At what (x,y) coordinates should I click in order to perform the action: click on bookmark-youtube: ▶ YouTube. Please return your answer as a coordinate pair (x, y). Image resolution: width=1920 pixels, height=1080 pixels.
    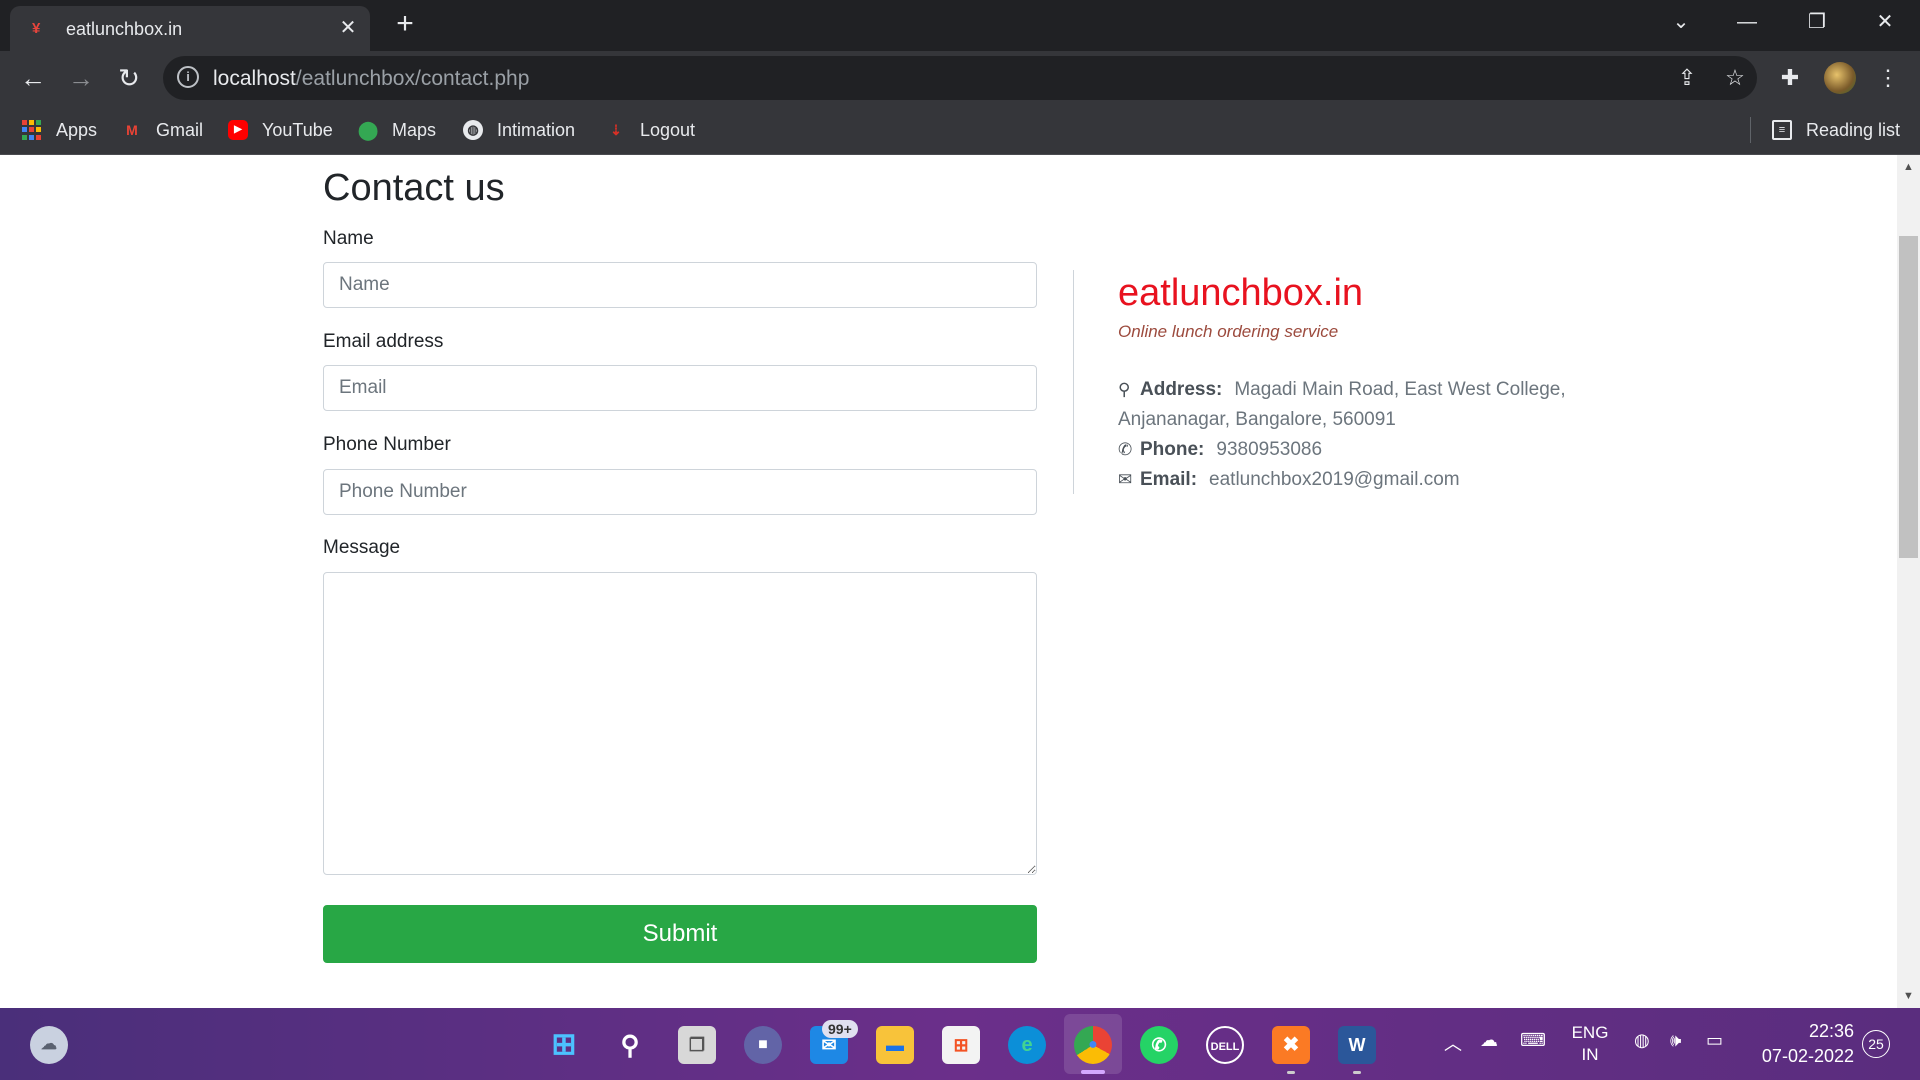
    Looking at the image, I should click on (280, 130).